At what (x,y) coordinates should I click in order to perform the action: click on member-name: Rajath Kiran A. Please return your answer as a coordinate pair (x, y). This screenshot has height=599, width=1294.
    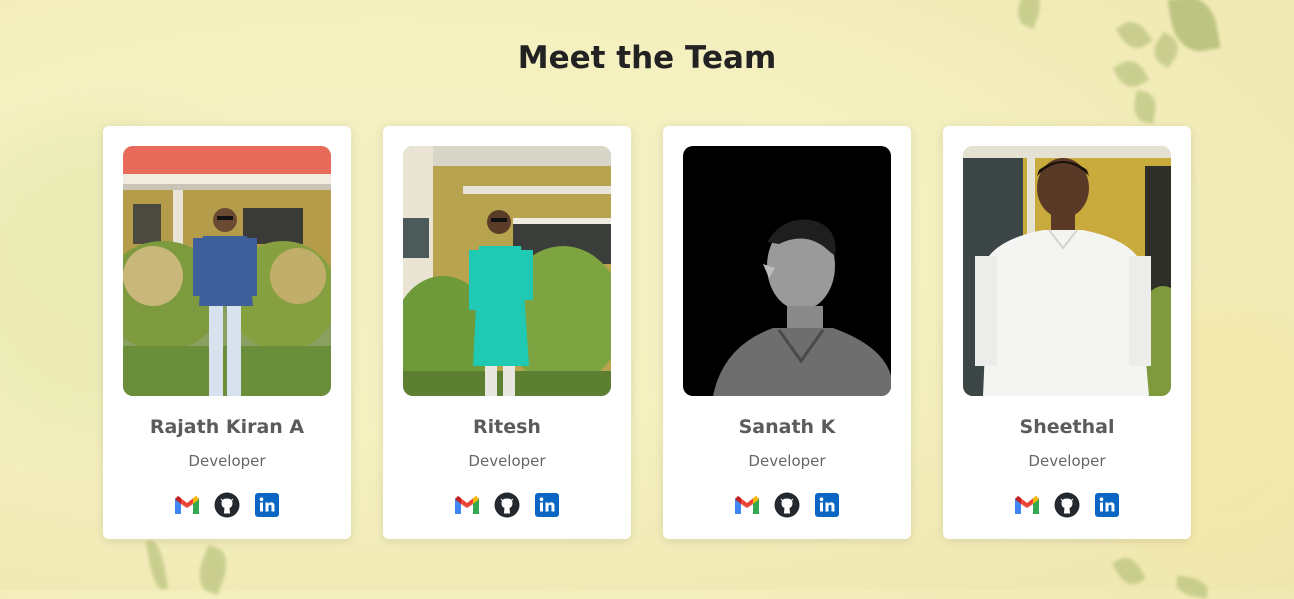
    Looking at the image, I should click on (227, 427).